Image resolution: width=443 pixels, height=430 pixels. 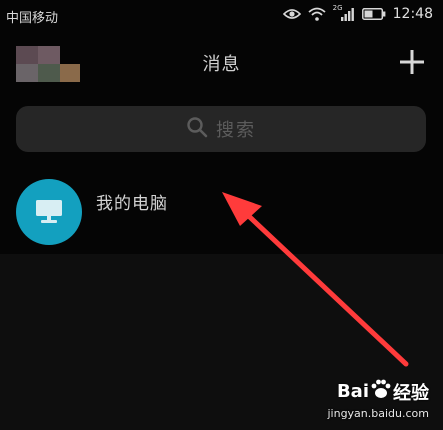 I want to click on watermark-logo-right: 经验, so click(x=411, y=393).